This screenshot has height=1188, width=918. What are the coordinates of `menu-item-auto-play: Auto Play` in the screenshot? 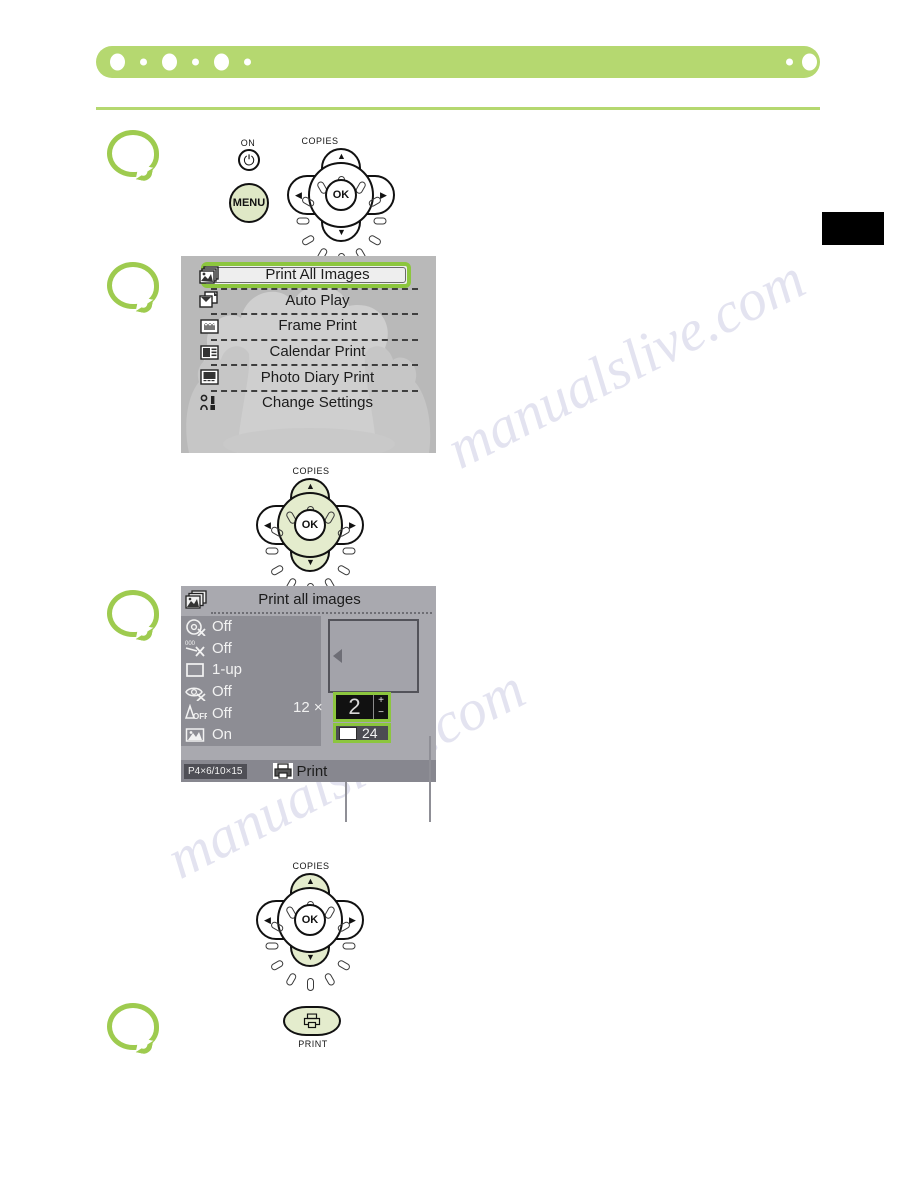 It's located at (308, 300).